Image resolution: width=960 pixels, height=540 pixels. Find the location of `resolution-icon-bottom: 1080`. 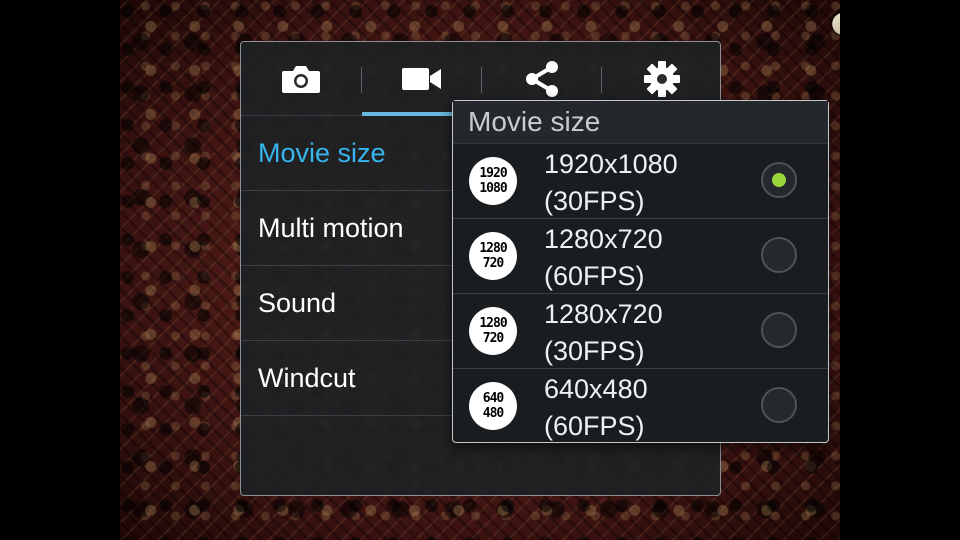

resolution-icon-bottom: 1080 is located at coordinates (493, 188).